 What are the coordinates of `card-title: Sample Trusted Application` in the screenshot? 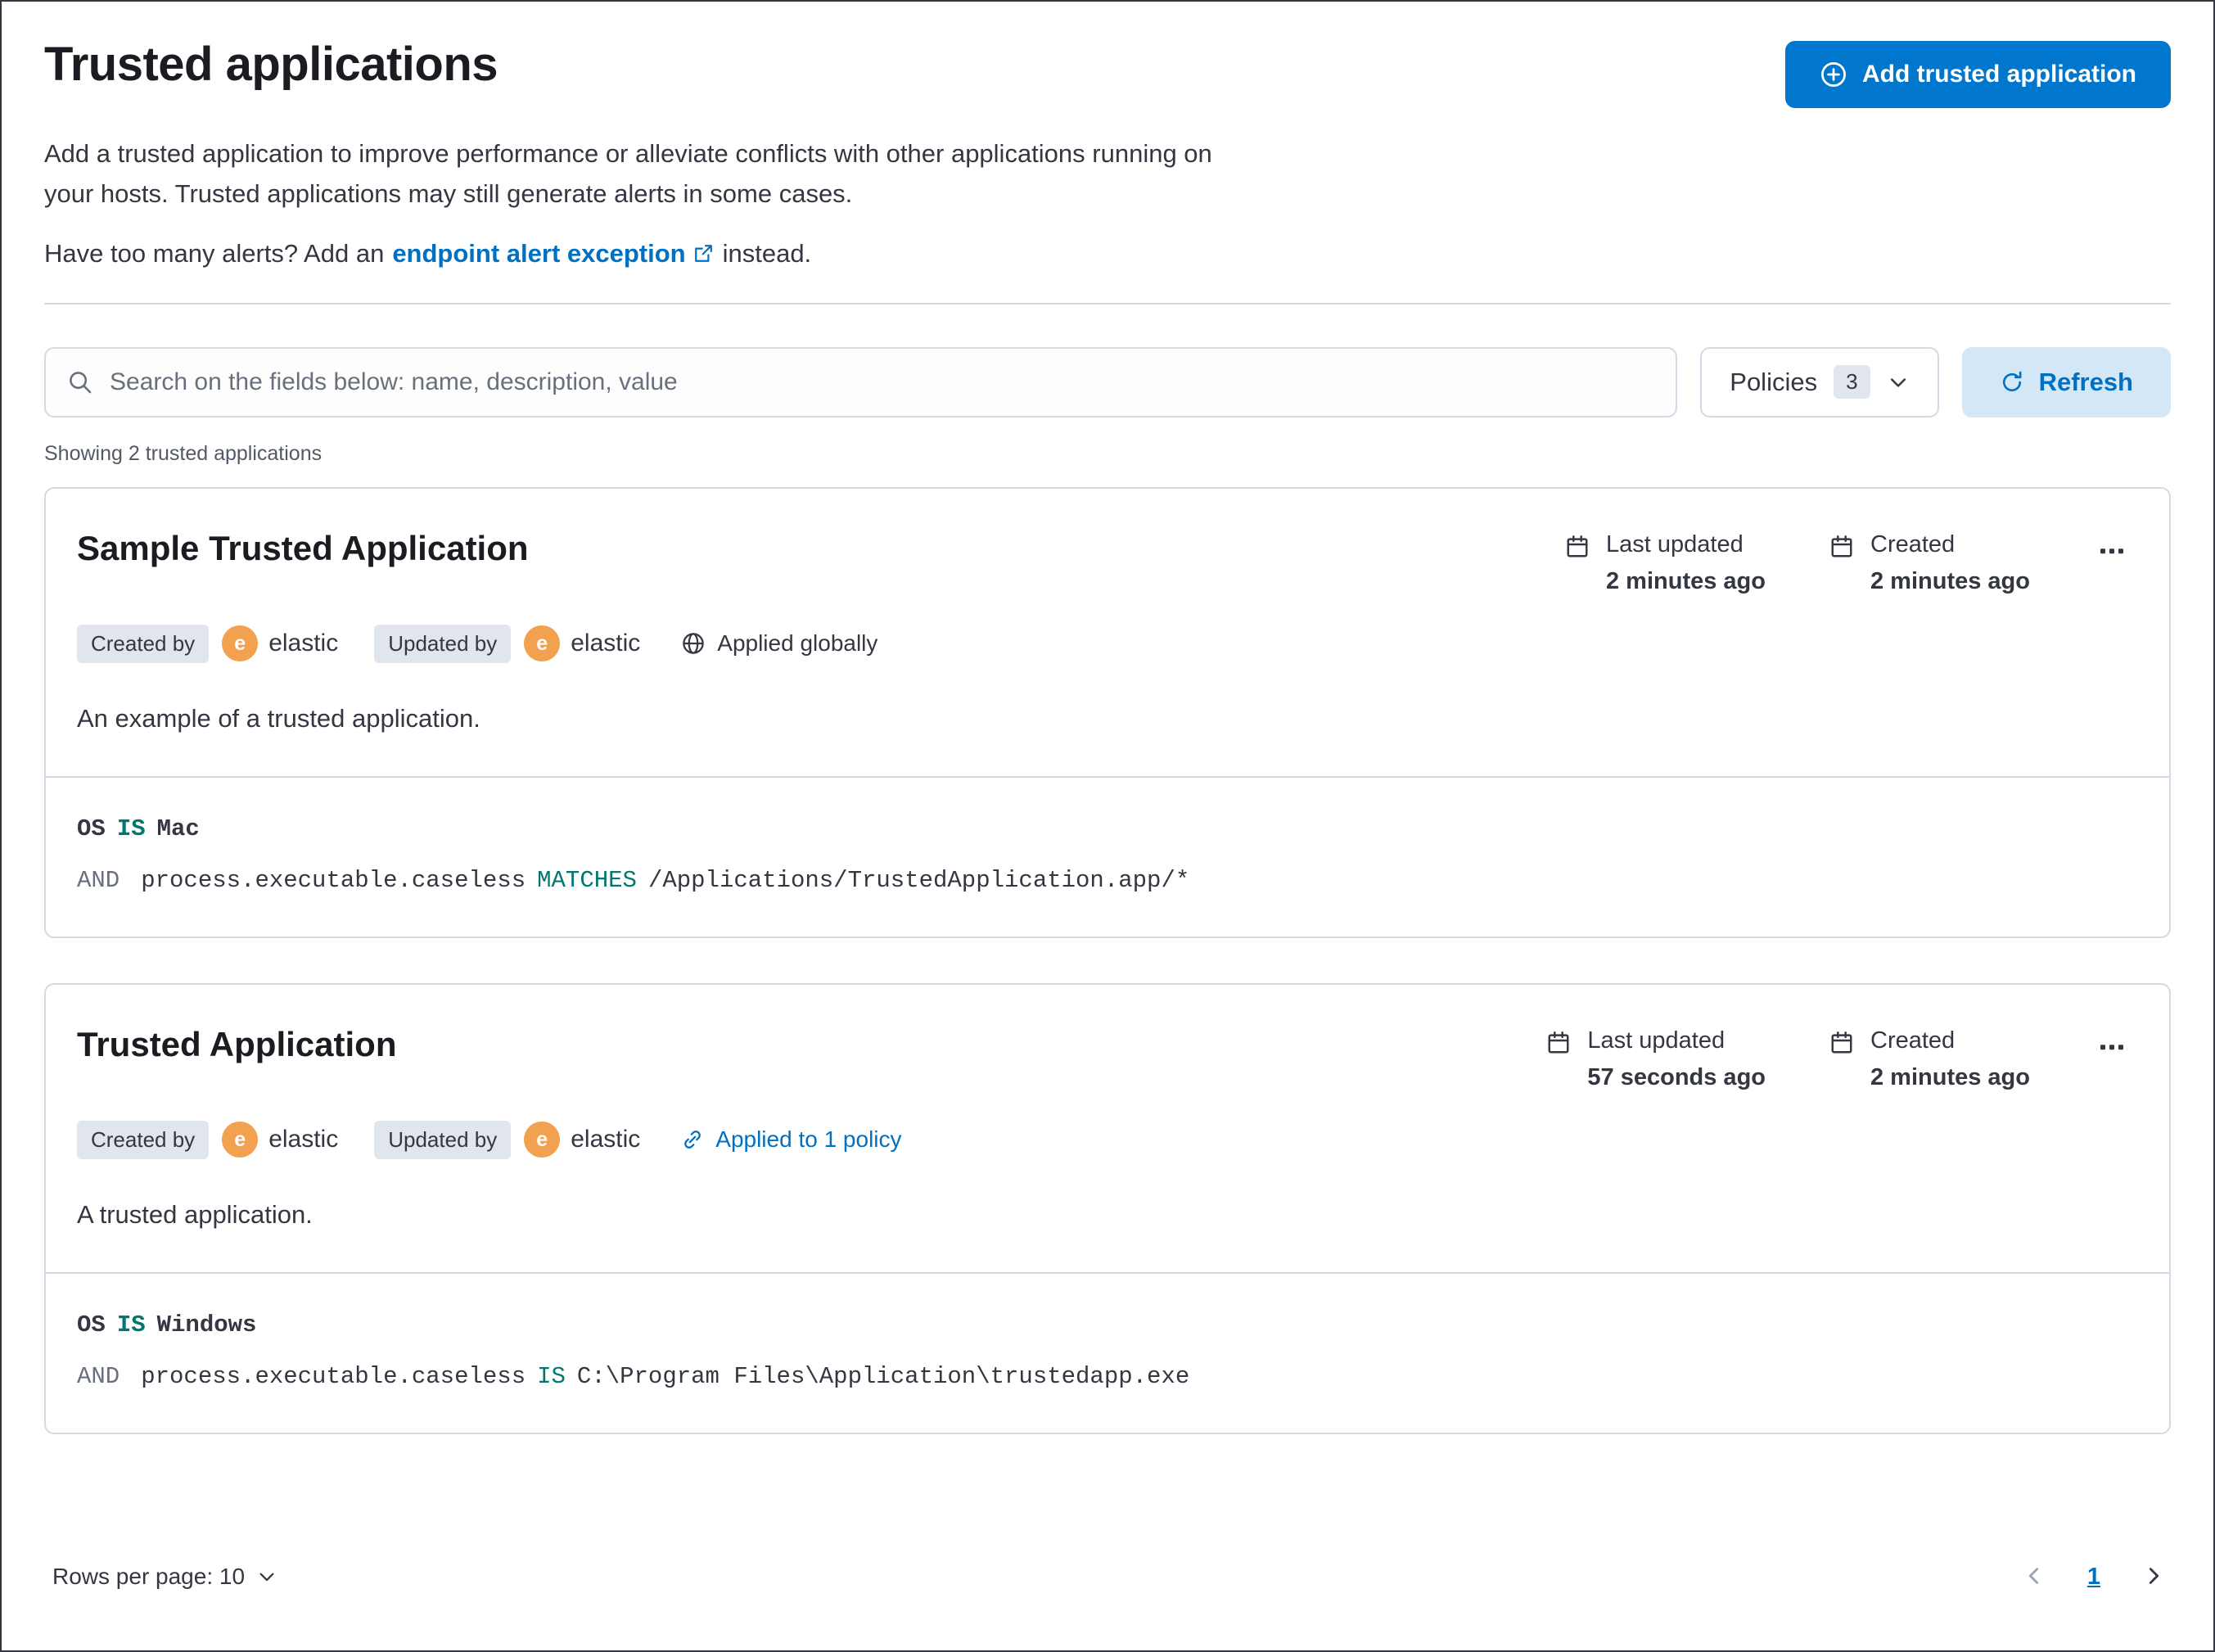 It's located at (303, 547).